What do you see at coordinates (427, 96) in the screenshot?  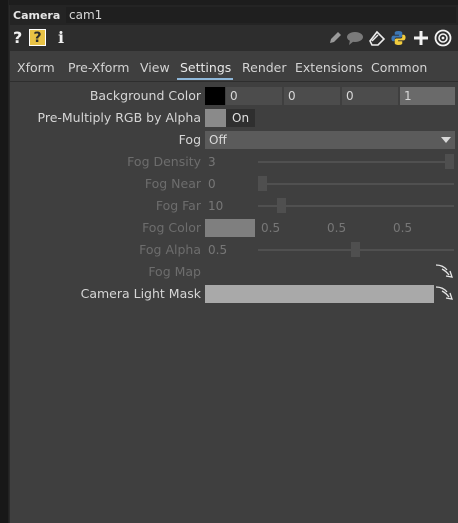 I see `bgcolor-a-field: 1` at bounding box center [427, 96].